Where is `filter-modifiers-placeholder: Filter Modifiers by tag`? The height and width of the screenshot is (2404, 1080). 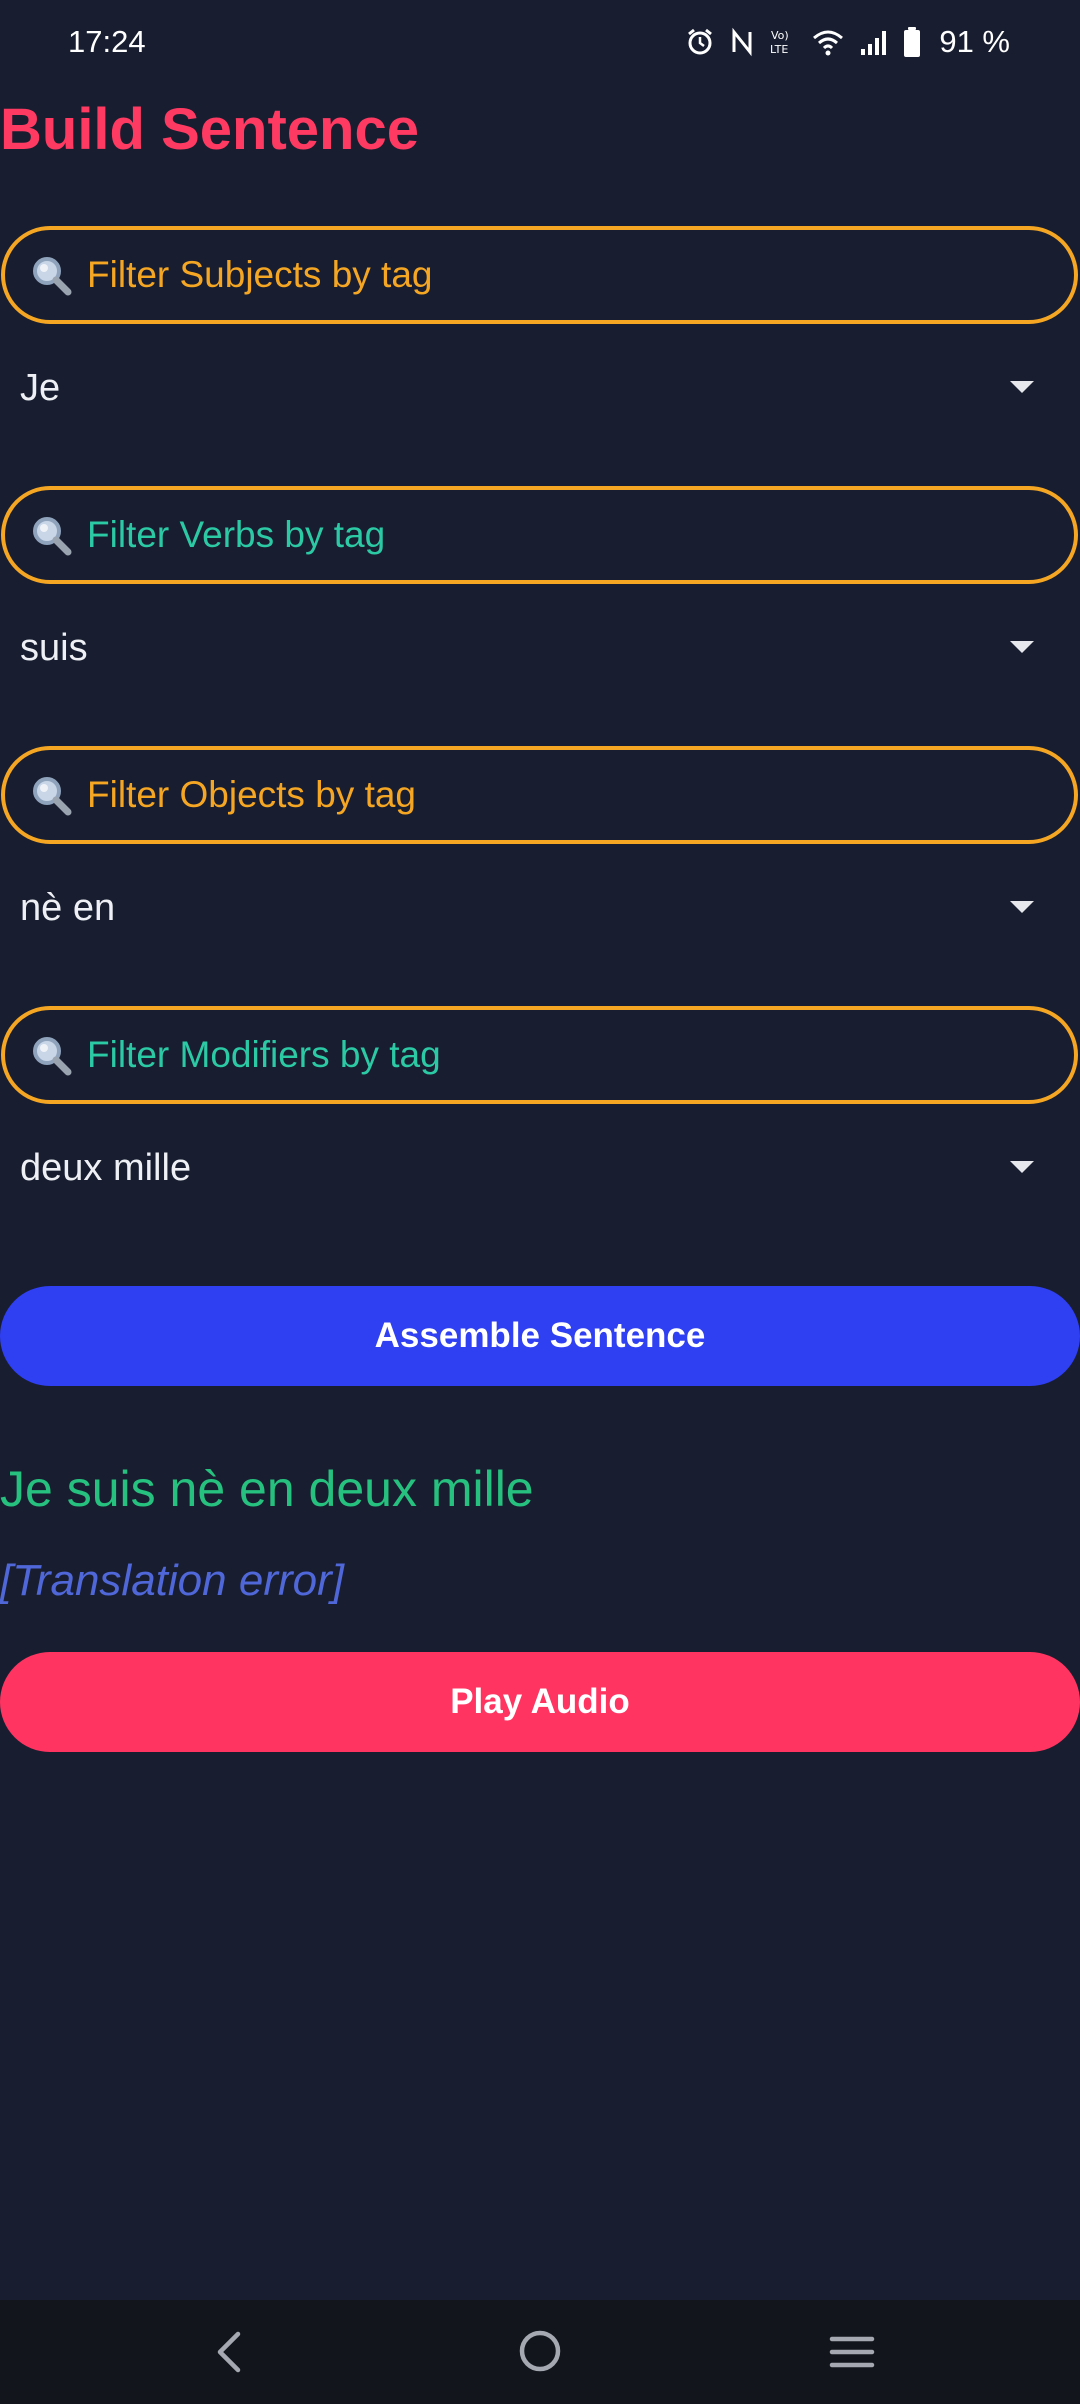 filter-modifiers-placeholder: Filter Modifiers by tag is located at coordinates (264, 1054).